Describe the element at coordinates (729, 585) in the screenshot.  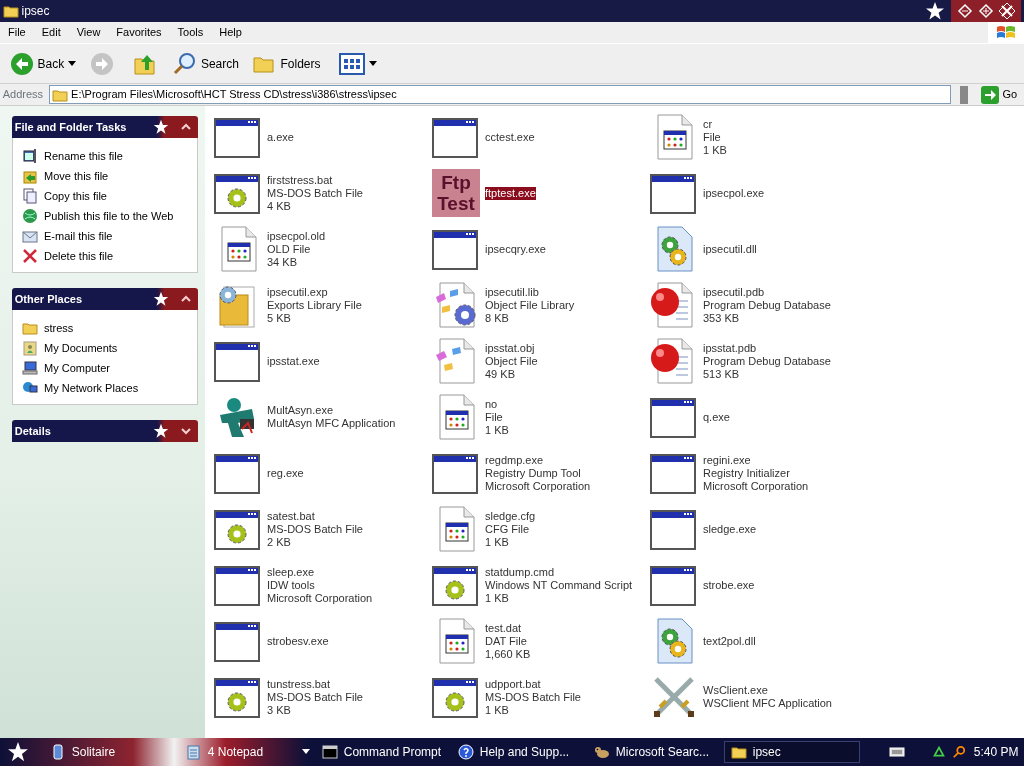
I see `file-name: strobe.exe` at that location.